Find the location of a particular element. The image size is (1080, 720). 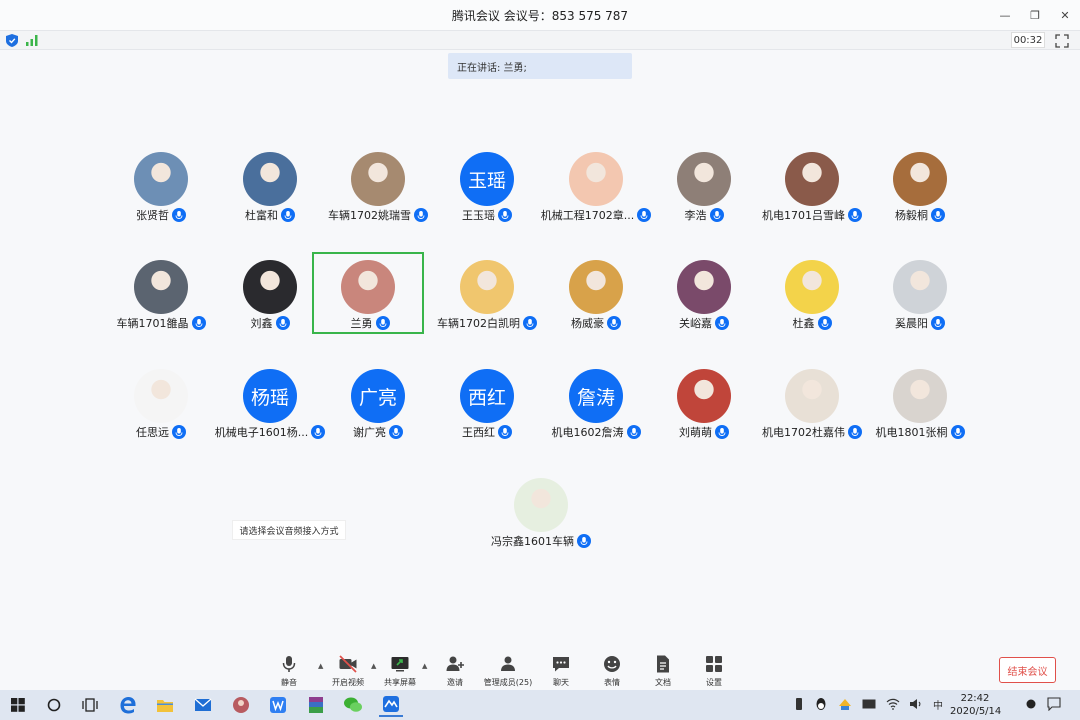

window-titlebar: 腾讯会议 会议号：853 575 787 — ❐ ✕ is located at coordinates (540, 15).